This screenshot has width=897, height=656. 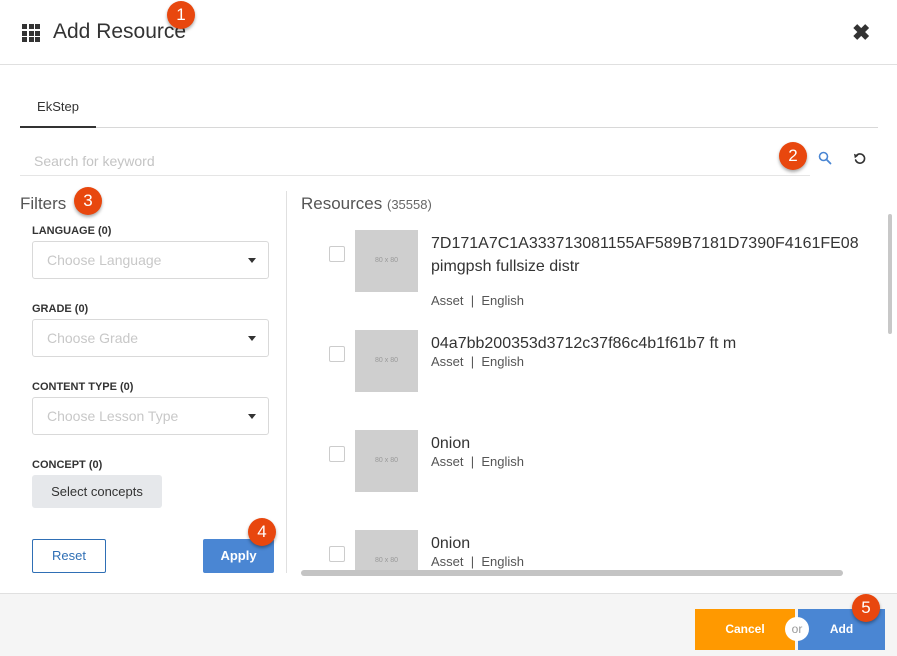 What do you see at coordinates (31, 33) in the screenshot?
I see `grid-icon` at bounding box center [31, 33].